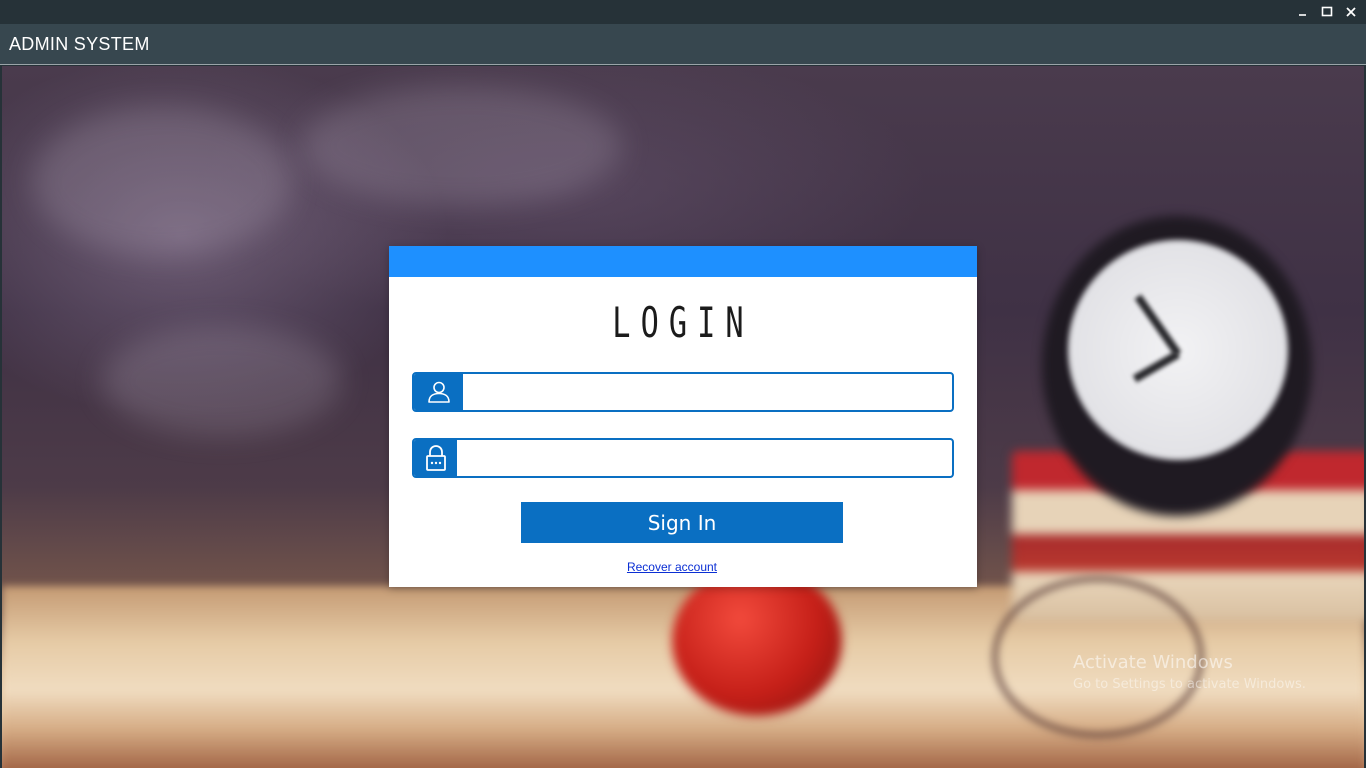 The image size is (1366, 768). I want to click on maximize-icon, so click(1327, 12).